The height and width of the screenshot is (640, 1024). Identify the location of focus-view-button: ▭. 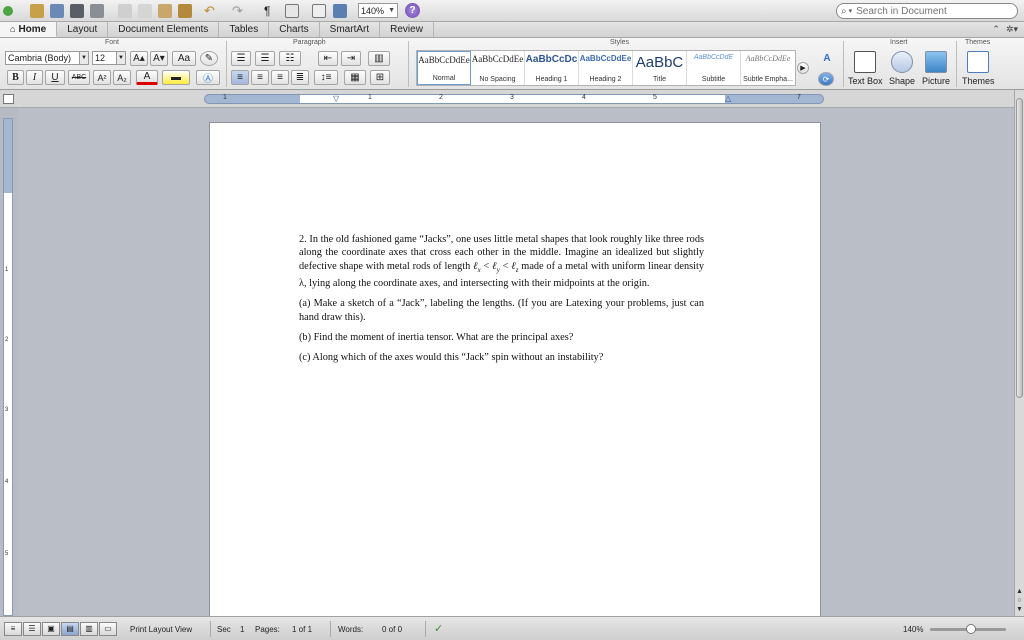
(108, 629).